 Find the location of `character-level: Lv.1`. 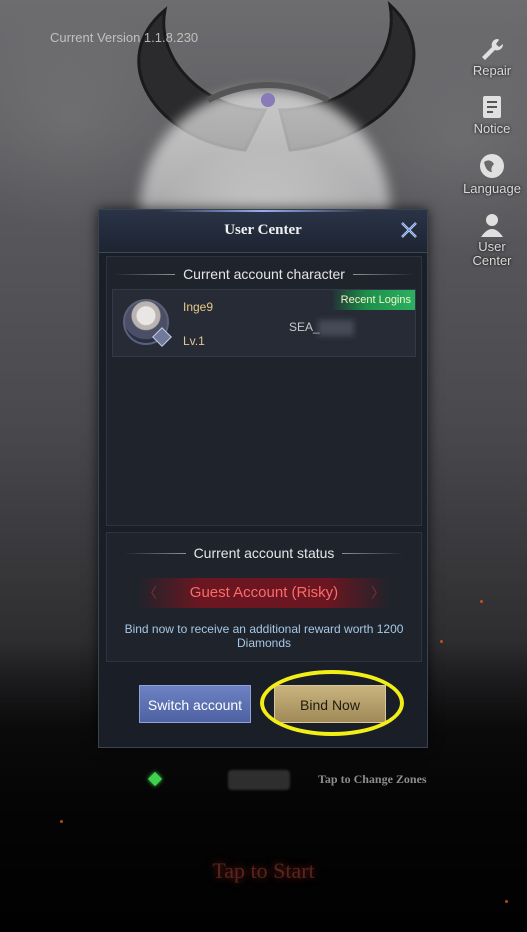

character-level: Lv.1 is located at coordinates (194, 341).